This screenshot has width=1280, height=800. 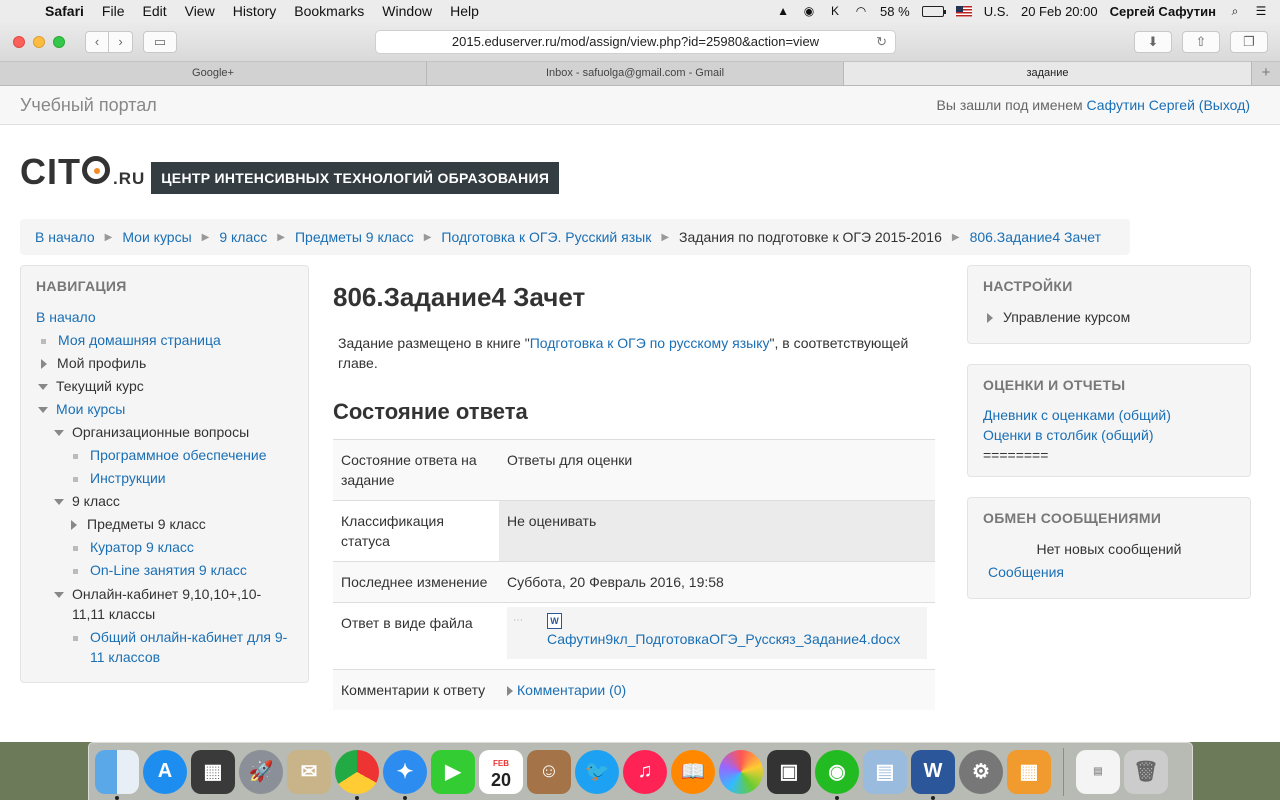 I want to click on collapse-arrow-icon, so click(x=43, y=410).